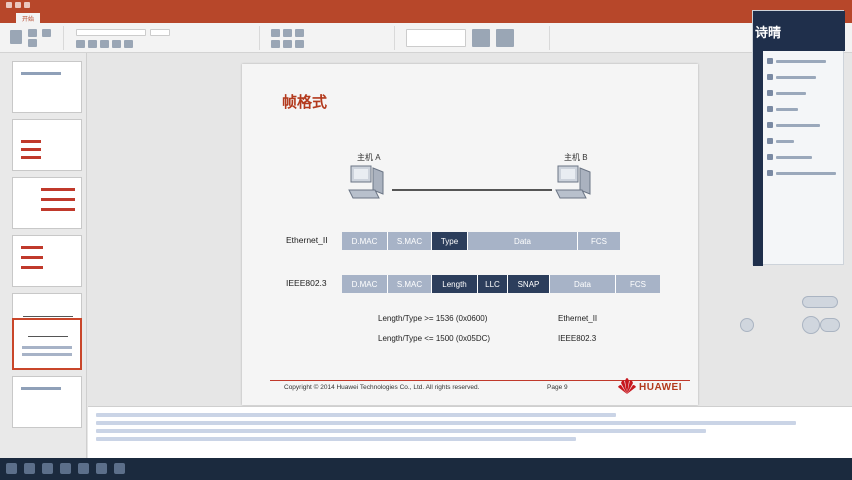 The height and width of the screenshot is (480, 852). Describe the element at coordinates (660, 387) in the screenshot. I see `huawei-logo-text: HUAWEI` at that location.